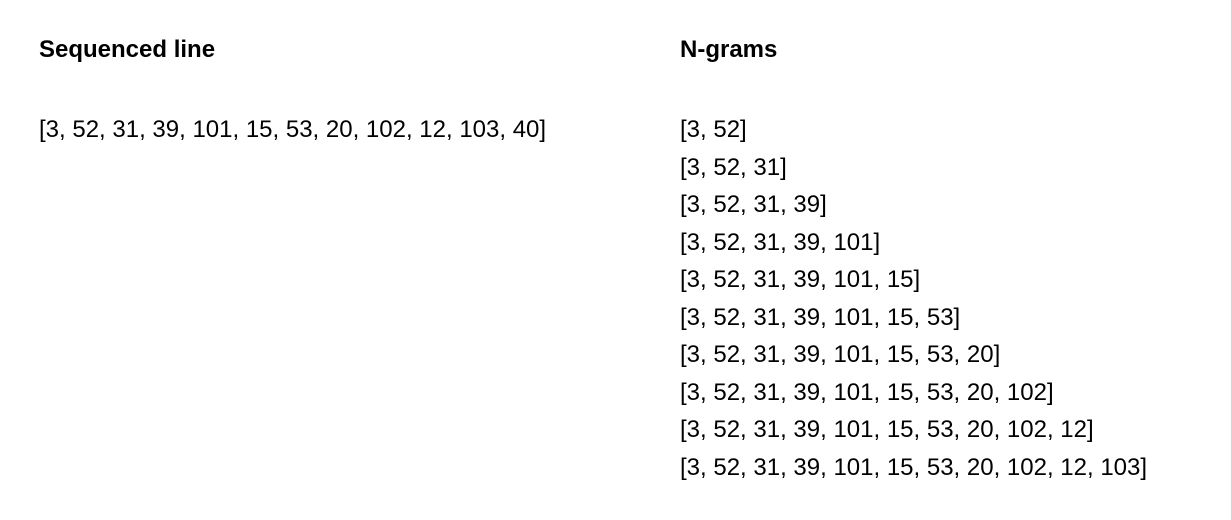 The width and height of the screenshot is (1231, 520). I want to click on ngram-item: [3, 52, 31, 39], so click(753, 204).